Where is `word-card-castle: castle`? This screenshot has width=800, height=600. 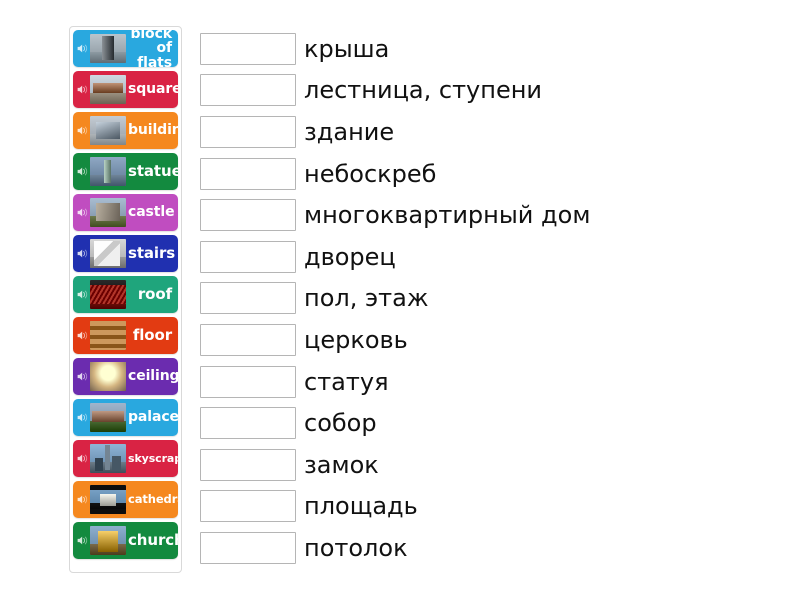 word-card-castle: castle is located at coordinates (125, 212).